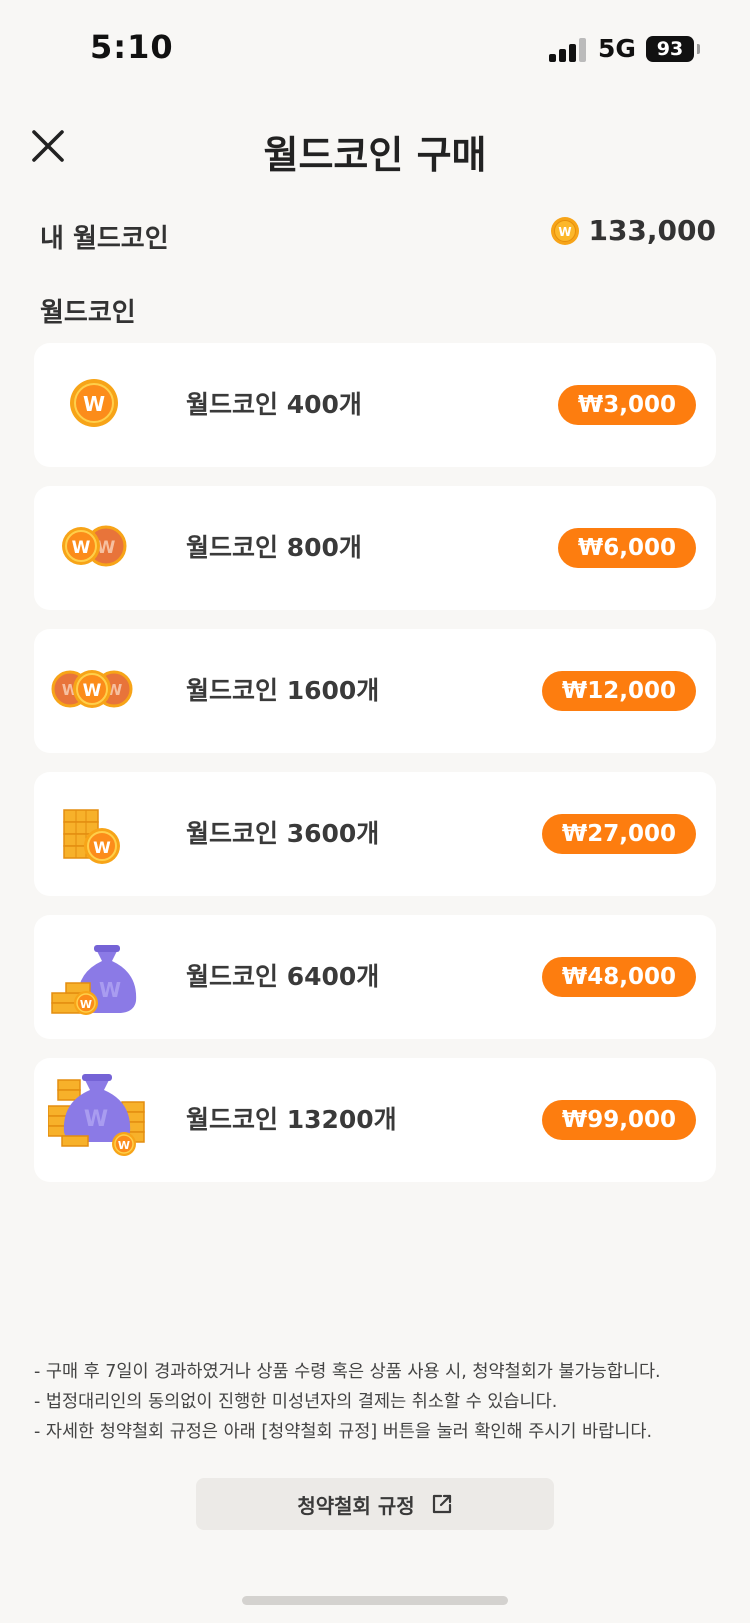 This screenshot has height=1623, width=750. Describe the element at coordinates (568, 50) in the screenshot. I see `signal-icon` at that location.